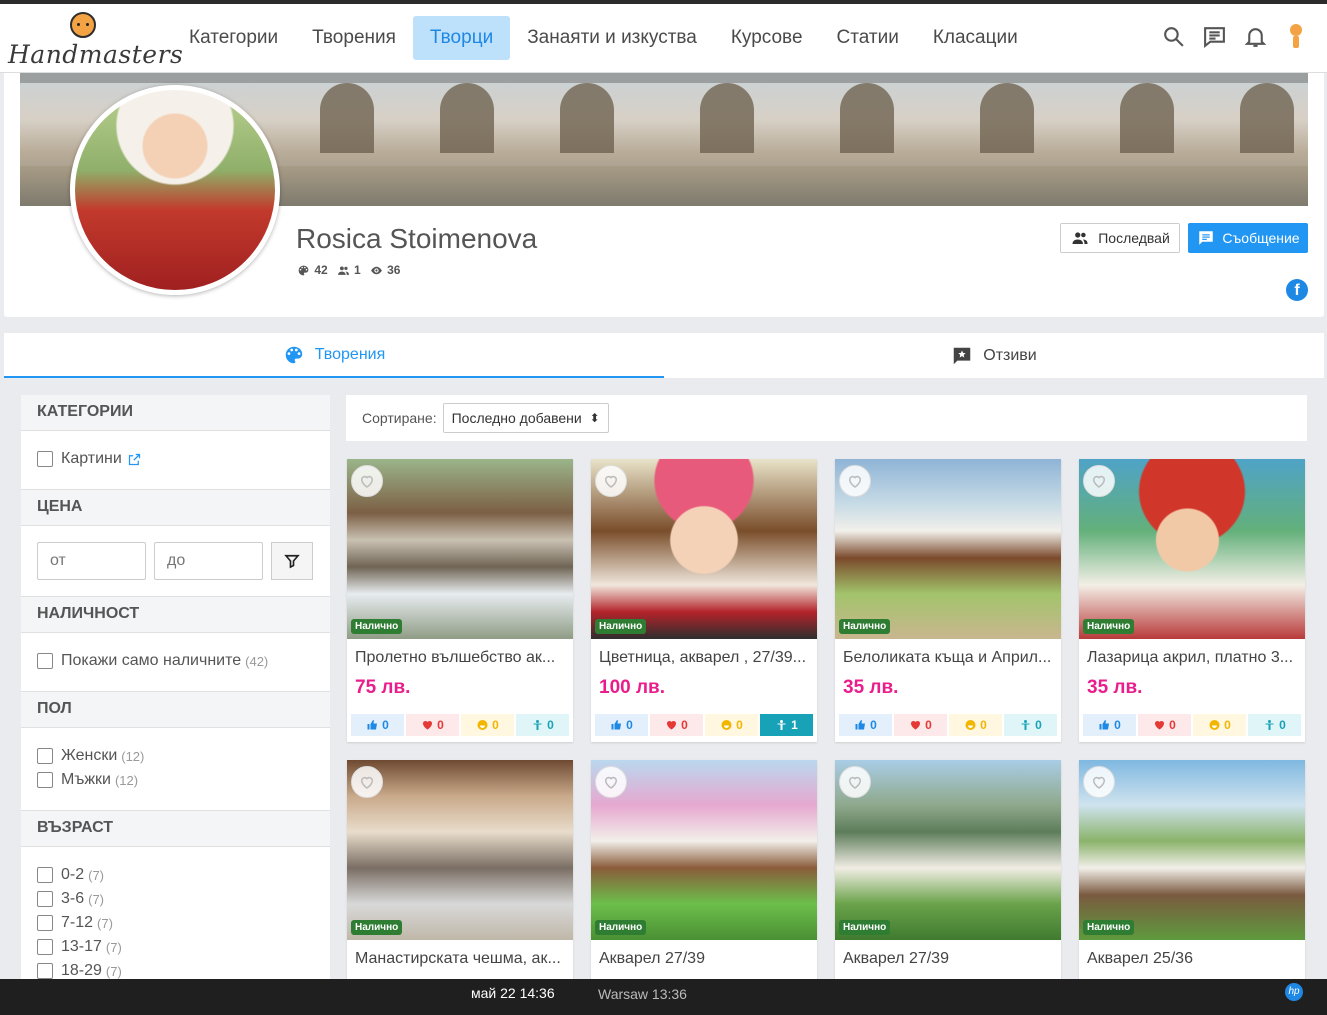 This screenshot has width=1327, height=1015. What do you see at coordinates (312, 270) in the screenshot?
I see `creations-stat: 42` at bounding box center [312, 270].